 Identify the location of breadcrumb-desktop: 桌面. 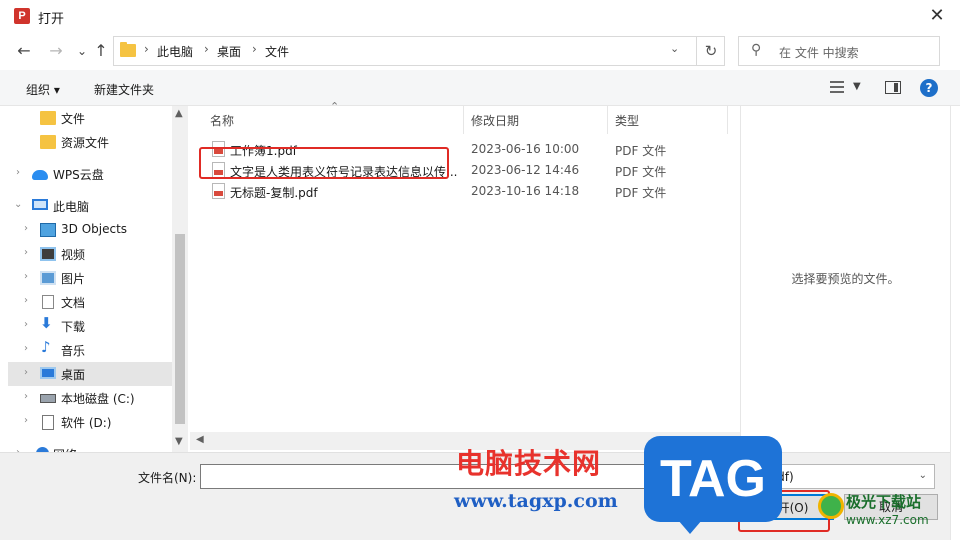
(229, 51).